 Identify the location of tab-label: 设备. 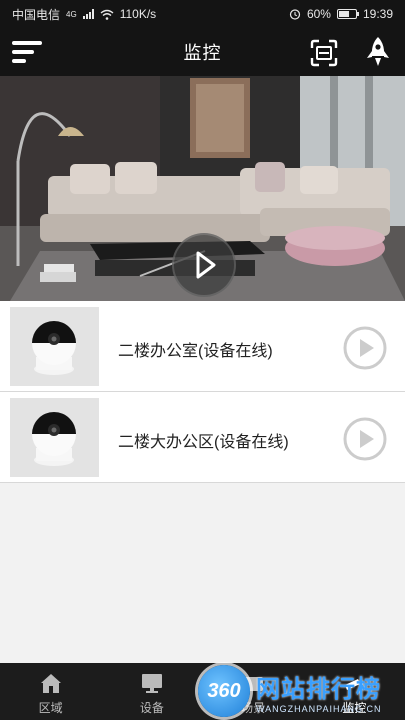
(151, 708).